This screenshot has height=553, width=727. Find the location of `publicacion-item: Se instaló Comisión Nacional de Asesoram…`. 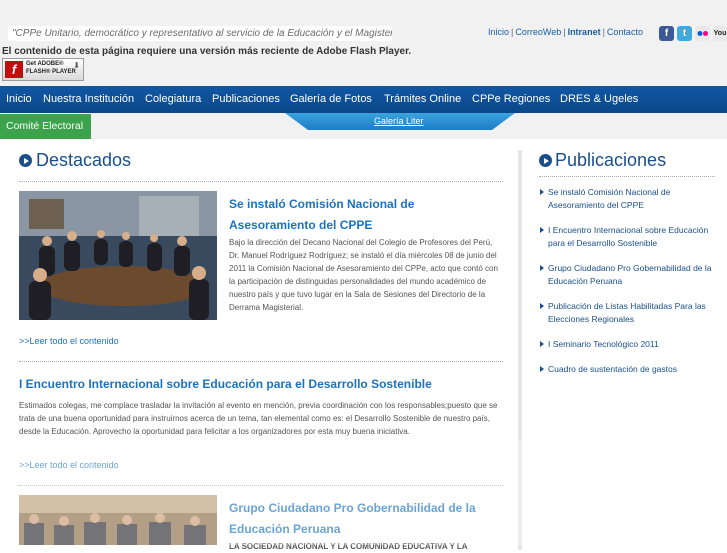

publicacion-item: Se instaló Comisión Nacional de Asesoram… is located at coordinates (626, 199).